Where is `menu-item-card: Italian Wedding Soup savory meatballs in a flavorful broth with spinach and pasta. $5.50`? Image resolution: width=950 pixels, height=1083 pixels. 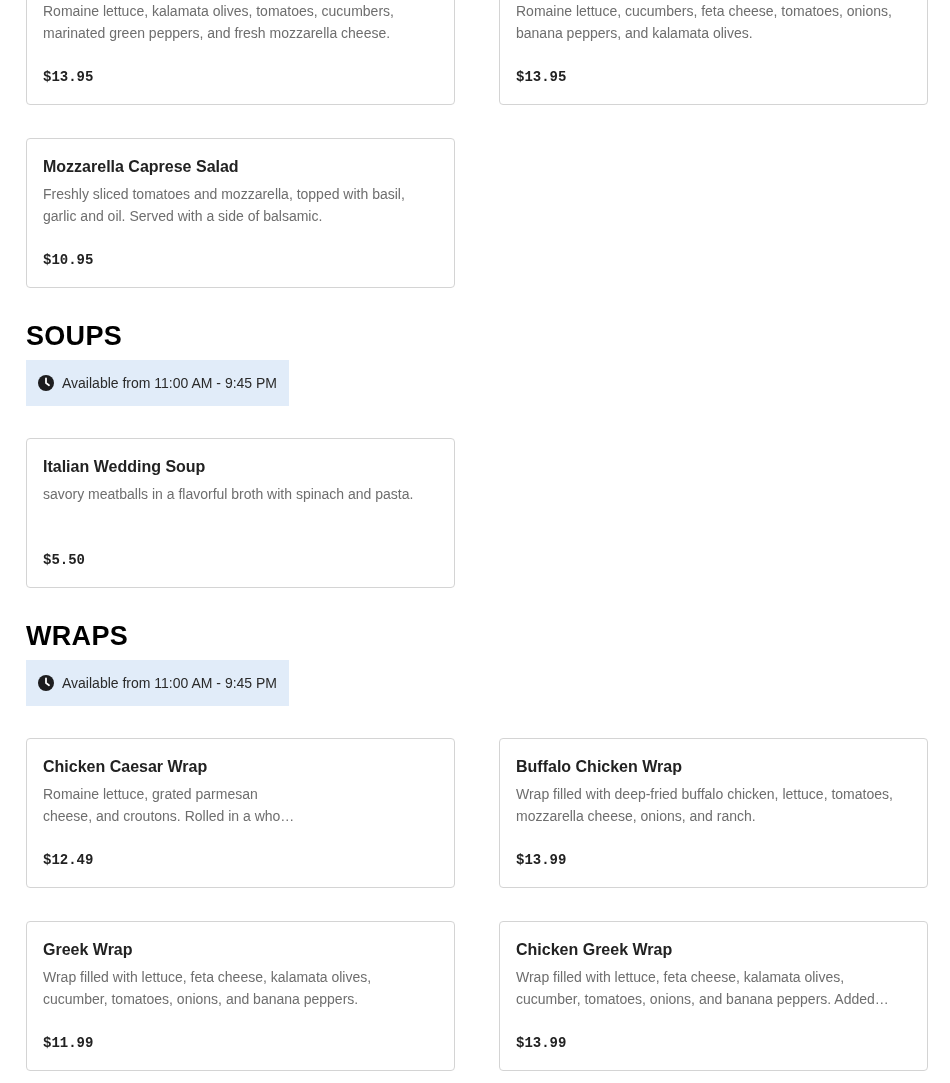
menu-item-card: Italian Wedding Soup savory meatballs in a flavorful broth with spinach and pasta. $5.50 is located at coordinates (240, 513).